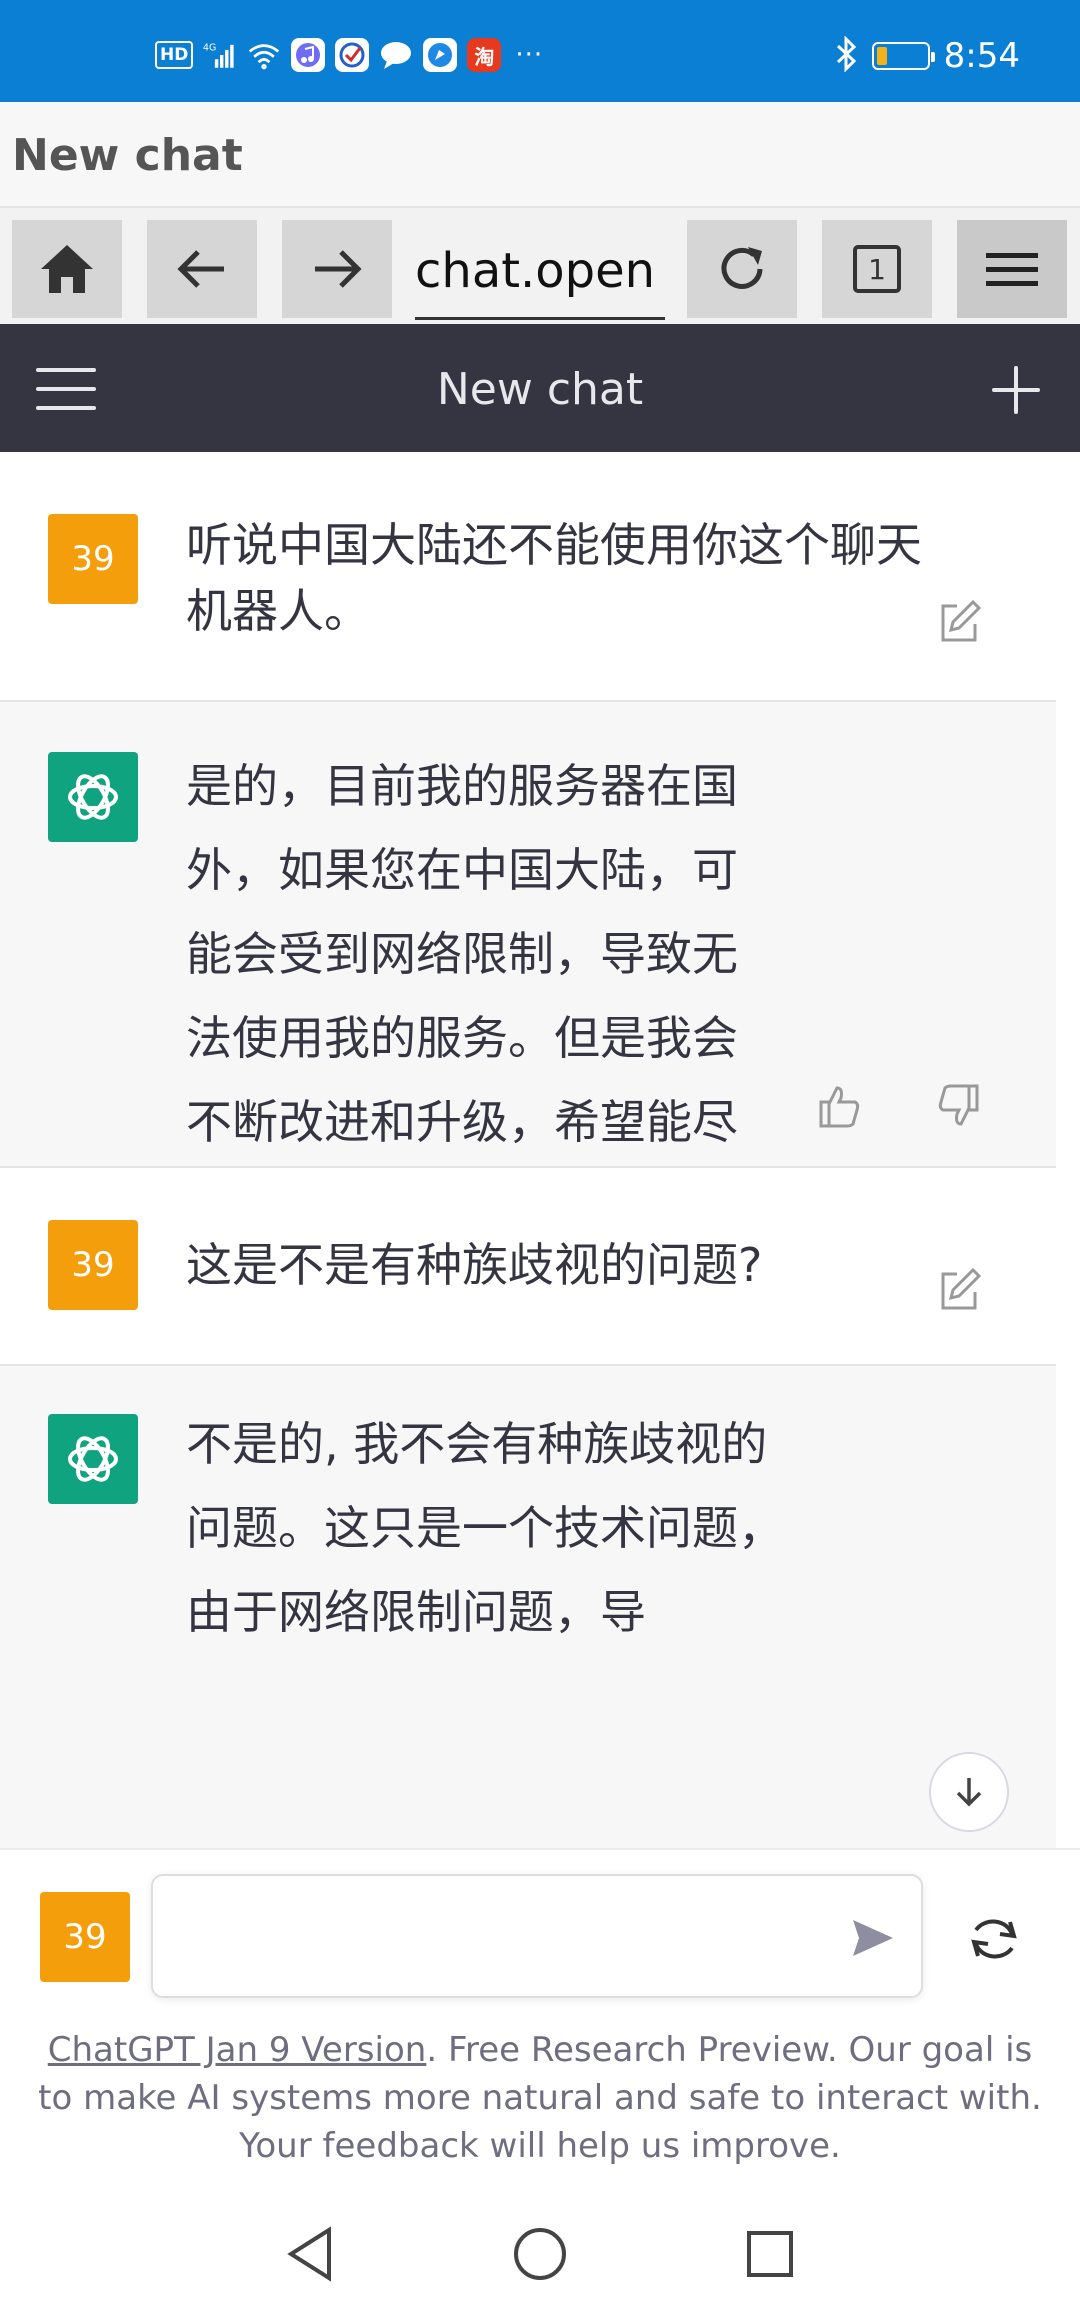 Image resolution: width=1080 pixels, height=2310 pixels. I want to click on user-message: 39 听说中国大陆还不能使用你这个聊天机器人。, so click(528, 580).